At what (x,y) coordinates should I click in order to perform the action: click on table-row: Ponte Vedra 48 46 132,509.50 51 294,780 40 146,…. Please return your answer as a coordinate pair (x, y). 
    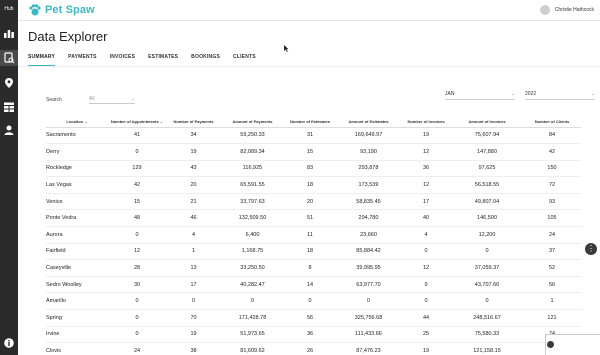
    Looking at the image, I should click on (313, 218).